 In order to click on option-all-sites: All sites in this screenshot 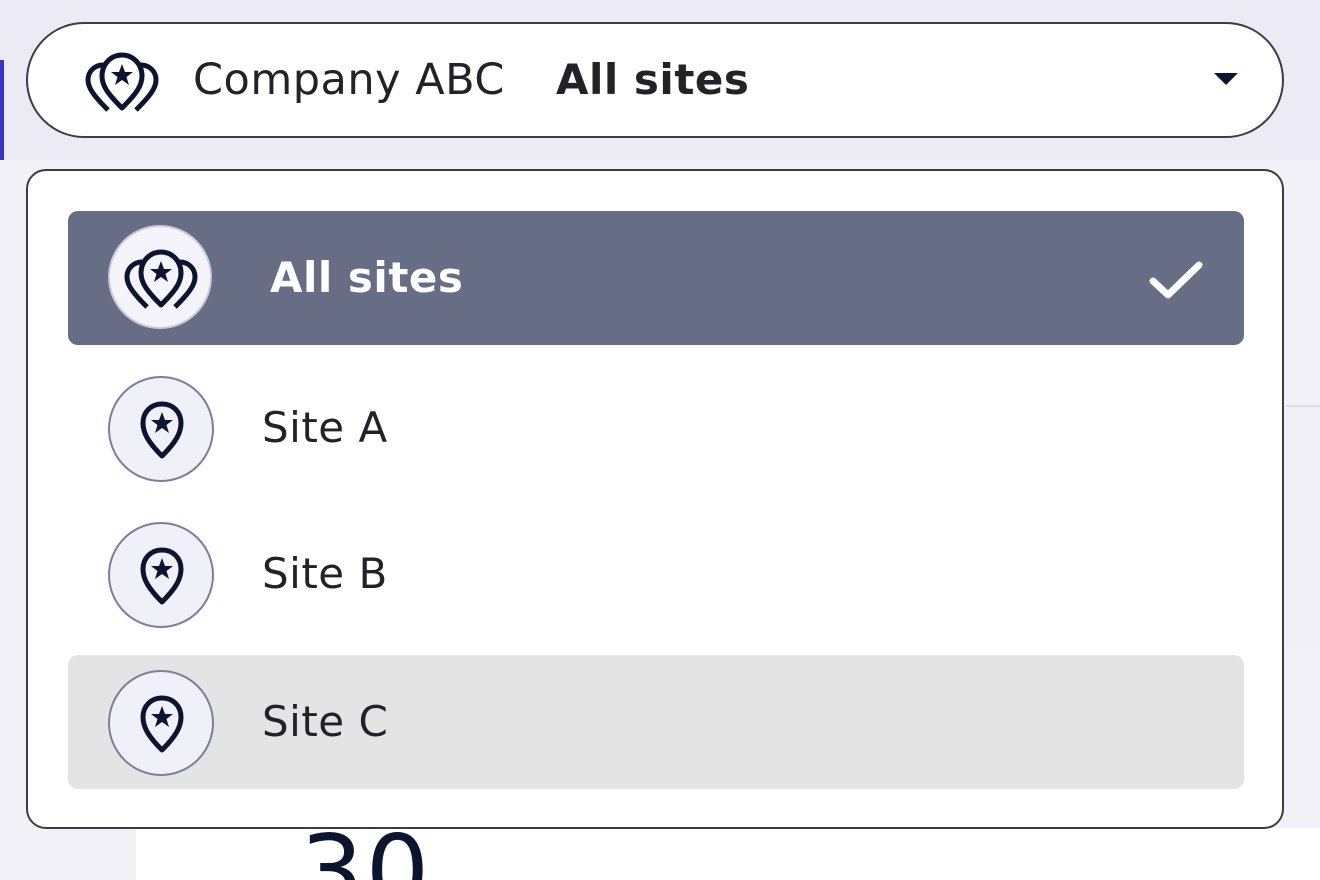, I will do `click(656, 278)`.